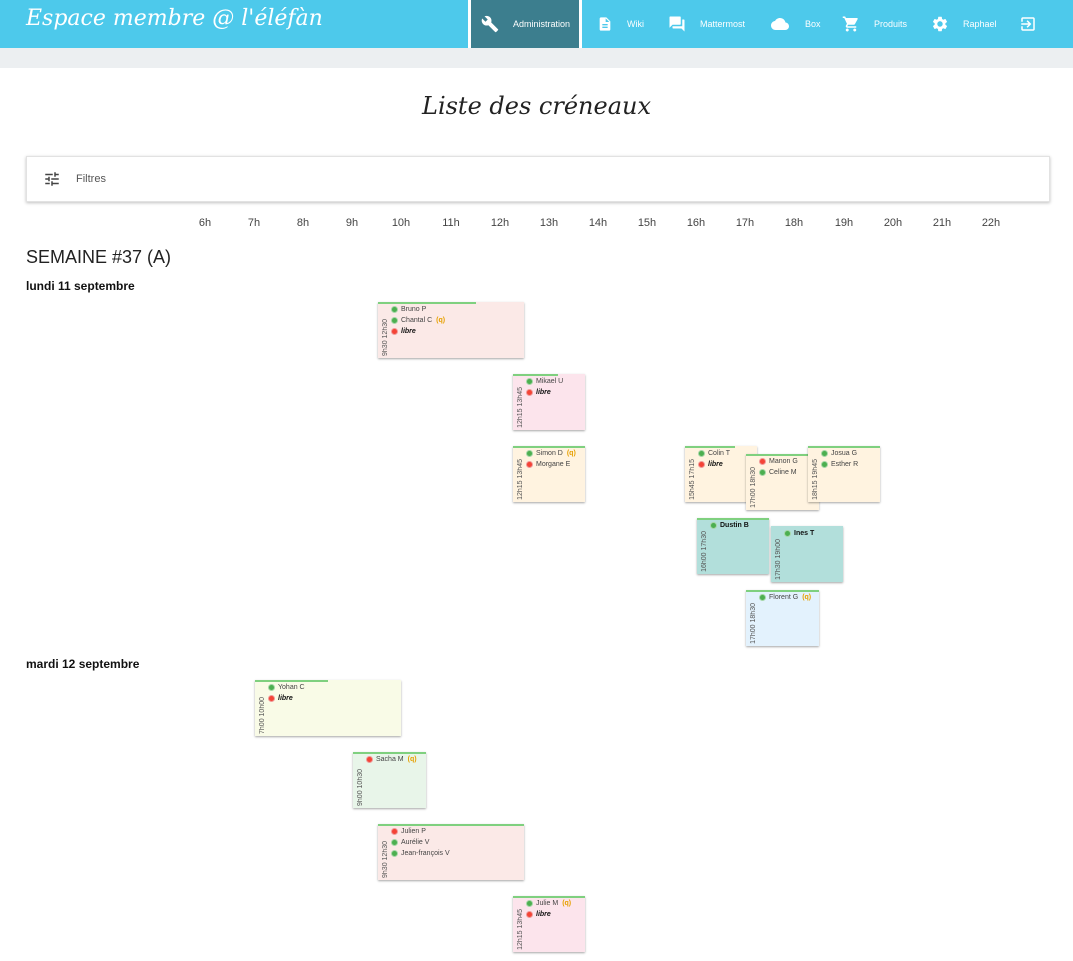 The height and width of the screenshot is (961, 1073). Describe the element at coordinates (753, 487) in the screenshot. I see `slot-time: 17h00 18h30` at that location.